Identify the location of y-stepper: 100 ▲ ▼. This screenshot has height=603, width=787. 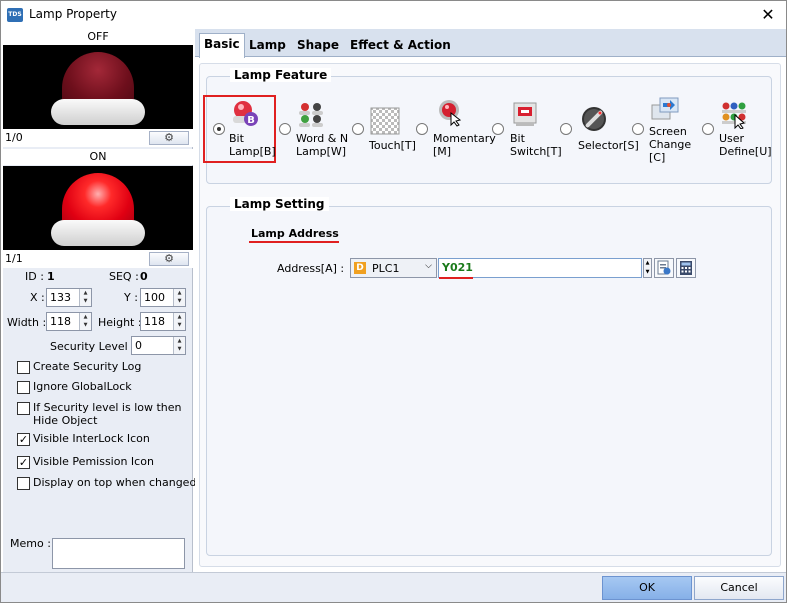
(163, 297).